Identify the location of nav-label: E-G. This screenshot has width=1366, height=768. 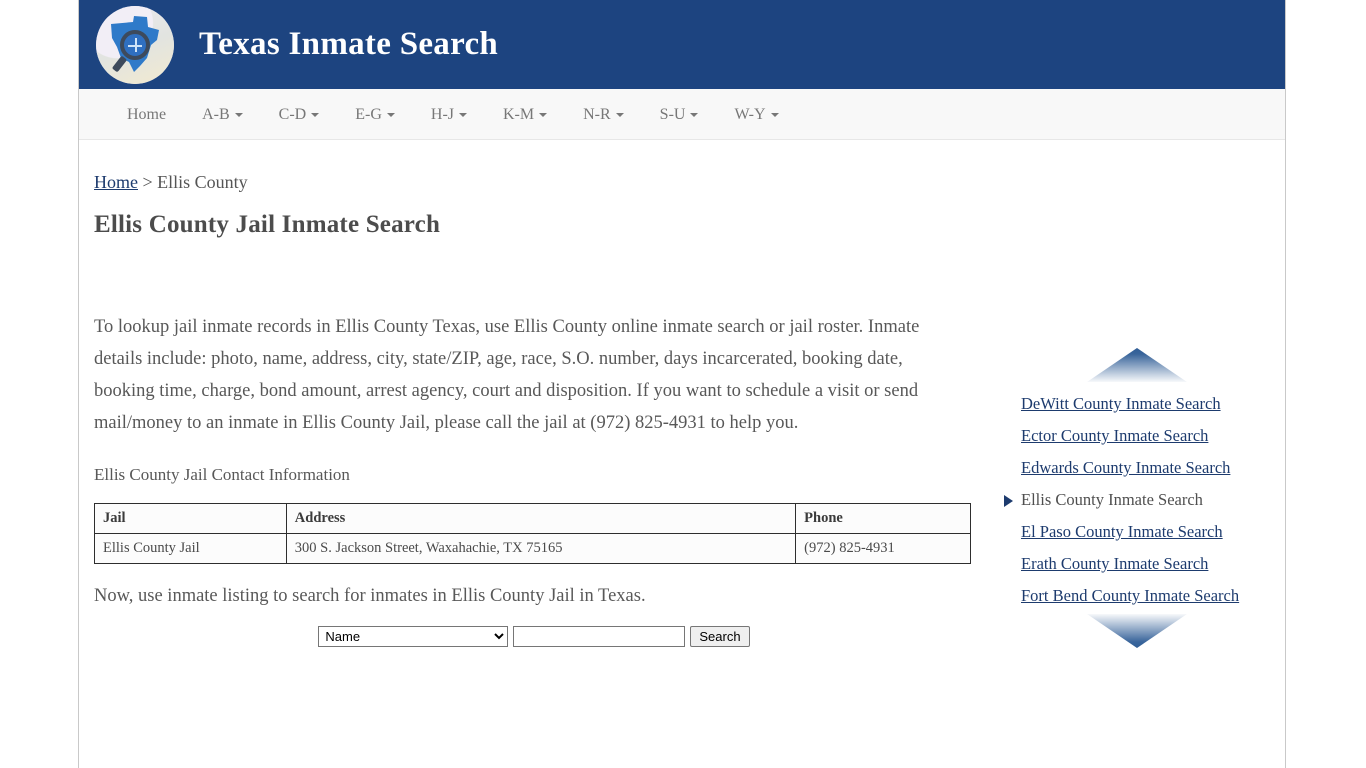
(368, 114).